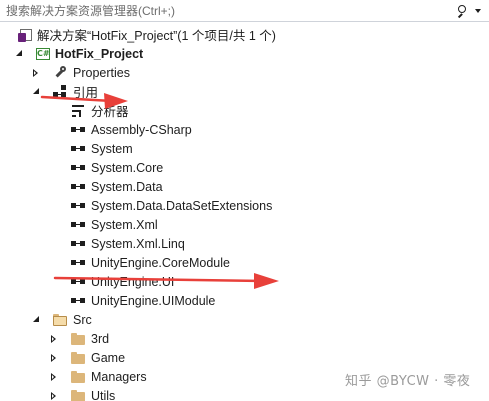 Image resolution: width=489 pixels, height=401 pixels. I want to click on csharp-project-icon: C#, so click(43, 54).